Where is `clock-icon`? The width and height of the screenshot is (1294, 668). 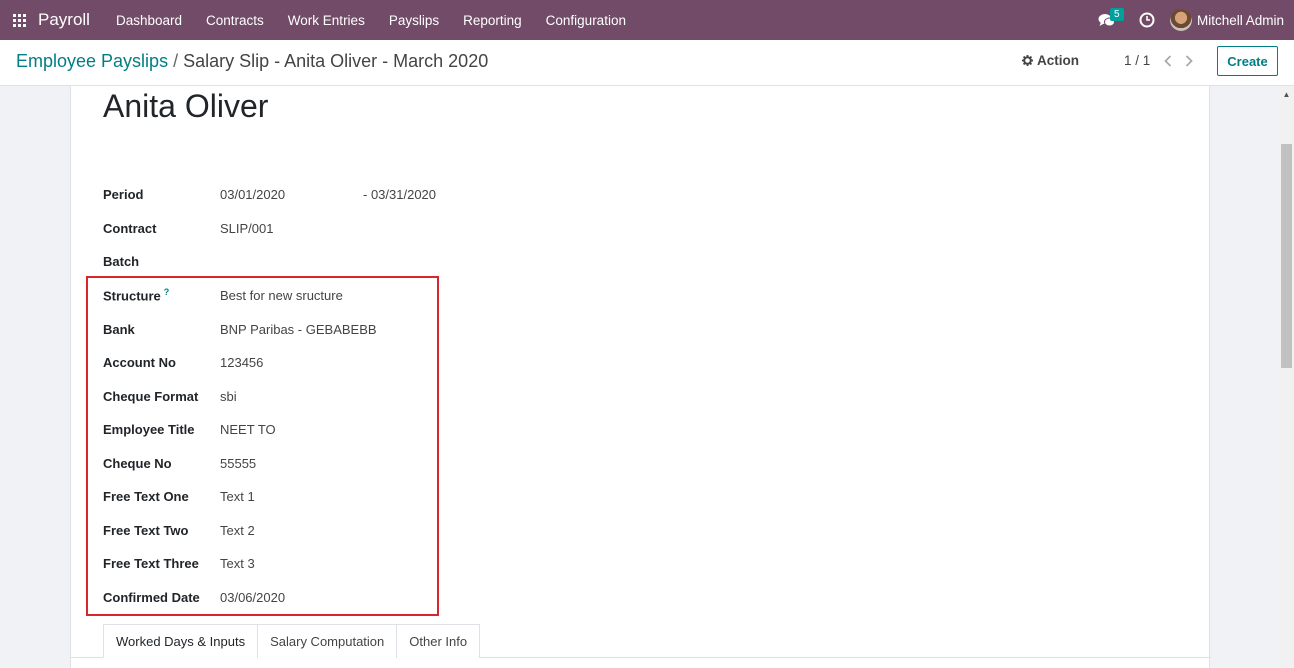 clock-icon is located at coordinates (1147, 20).